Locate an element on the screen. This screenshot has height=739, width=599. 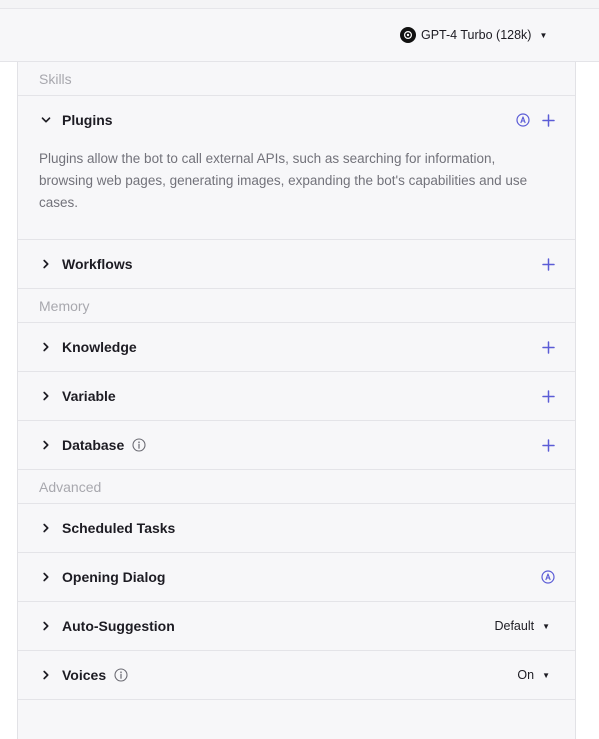
chevron-down-icon is located at coordinates (46, 120).